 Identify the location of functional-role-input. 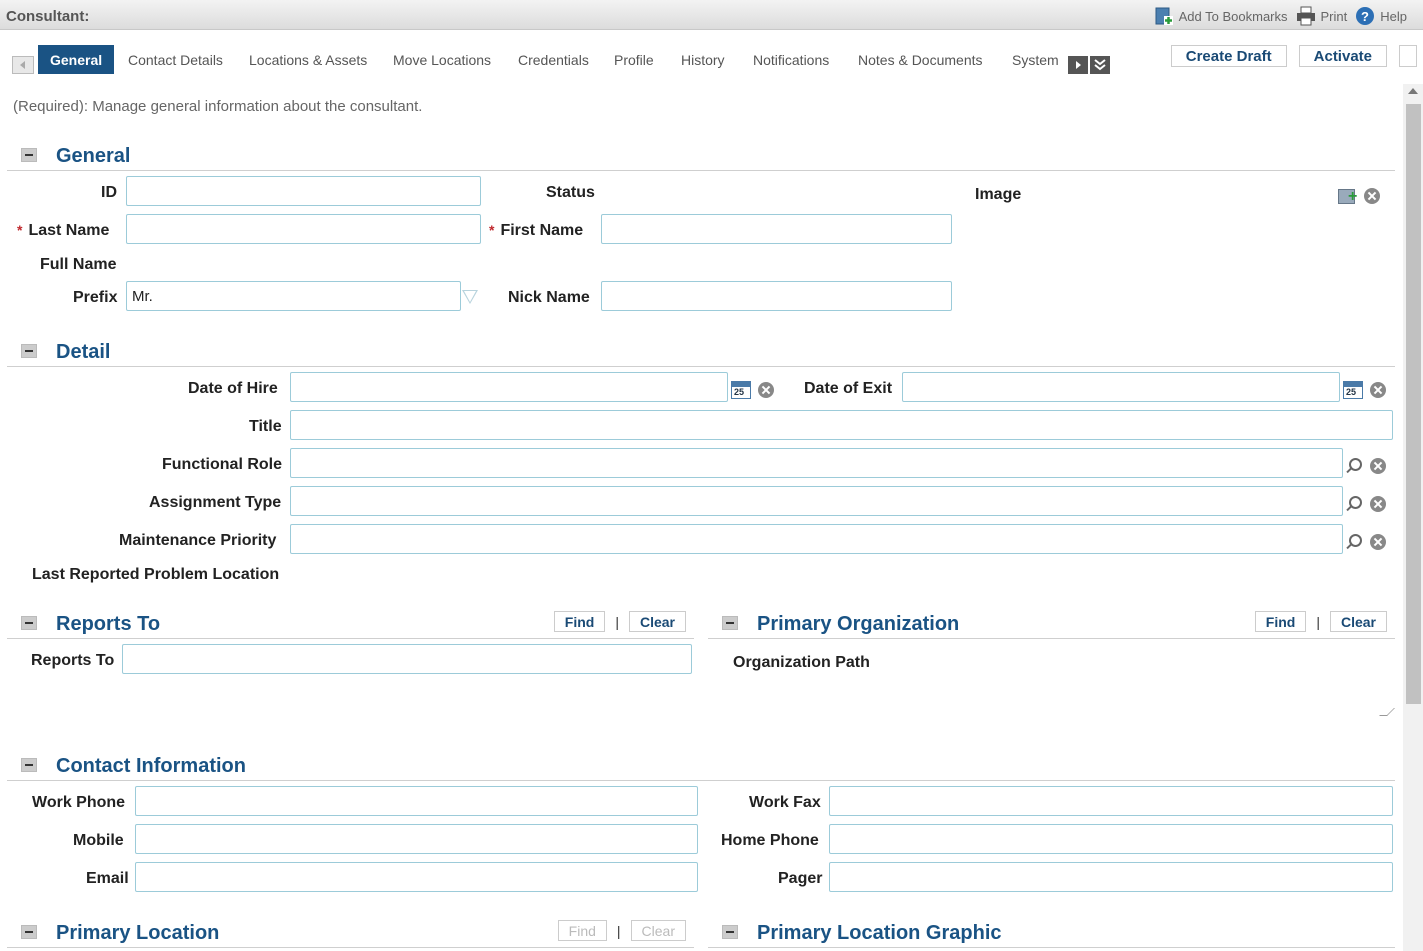
(816, 463).